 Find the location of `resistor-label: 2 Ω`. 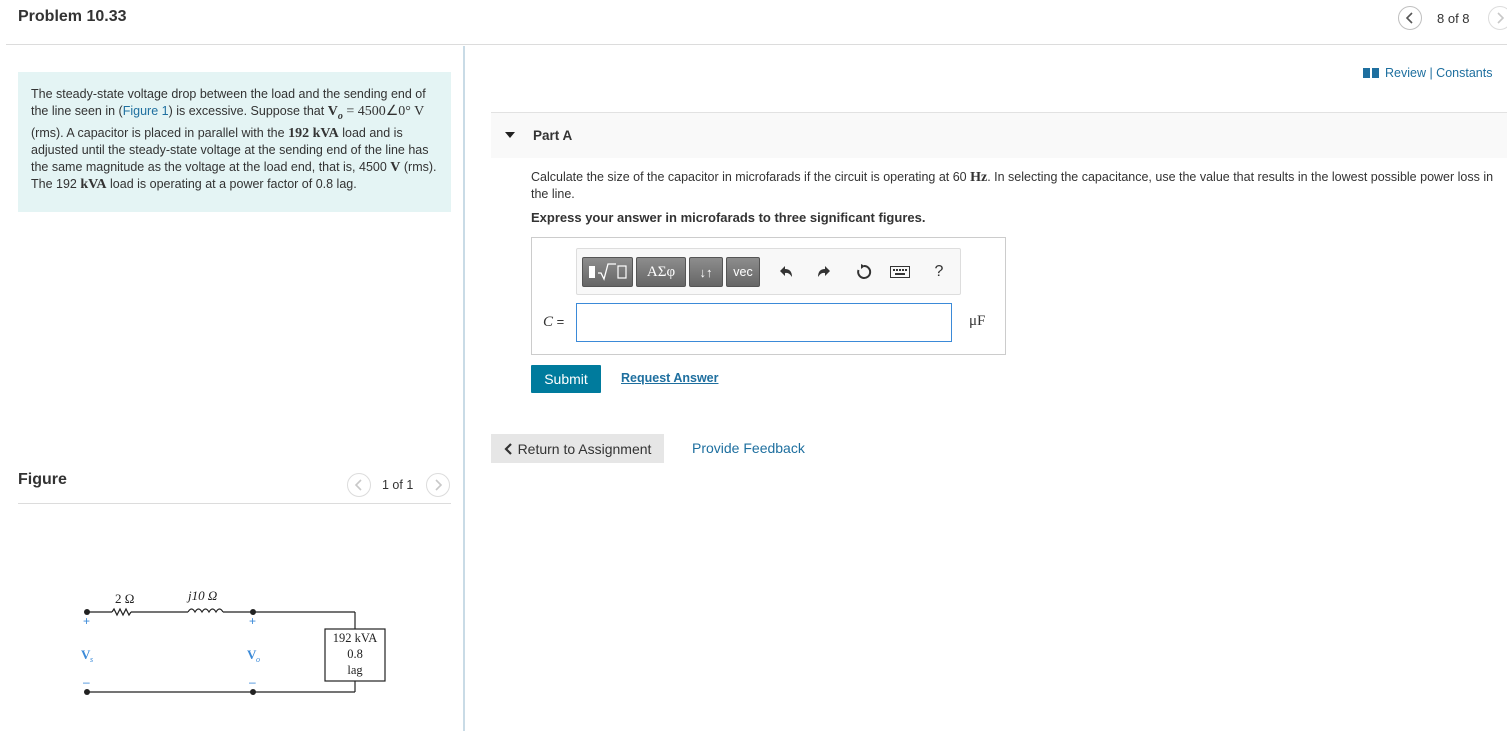

resistor-label: 2 Ω is located at coordinates (124, 598).